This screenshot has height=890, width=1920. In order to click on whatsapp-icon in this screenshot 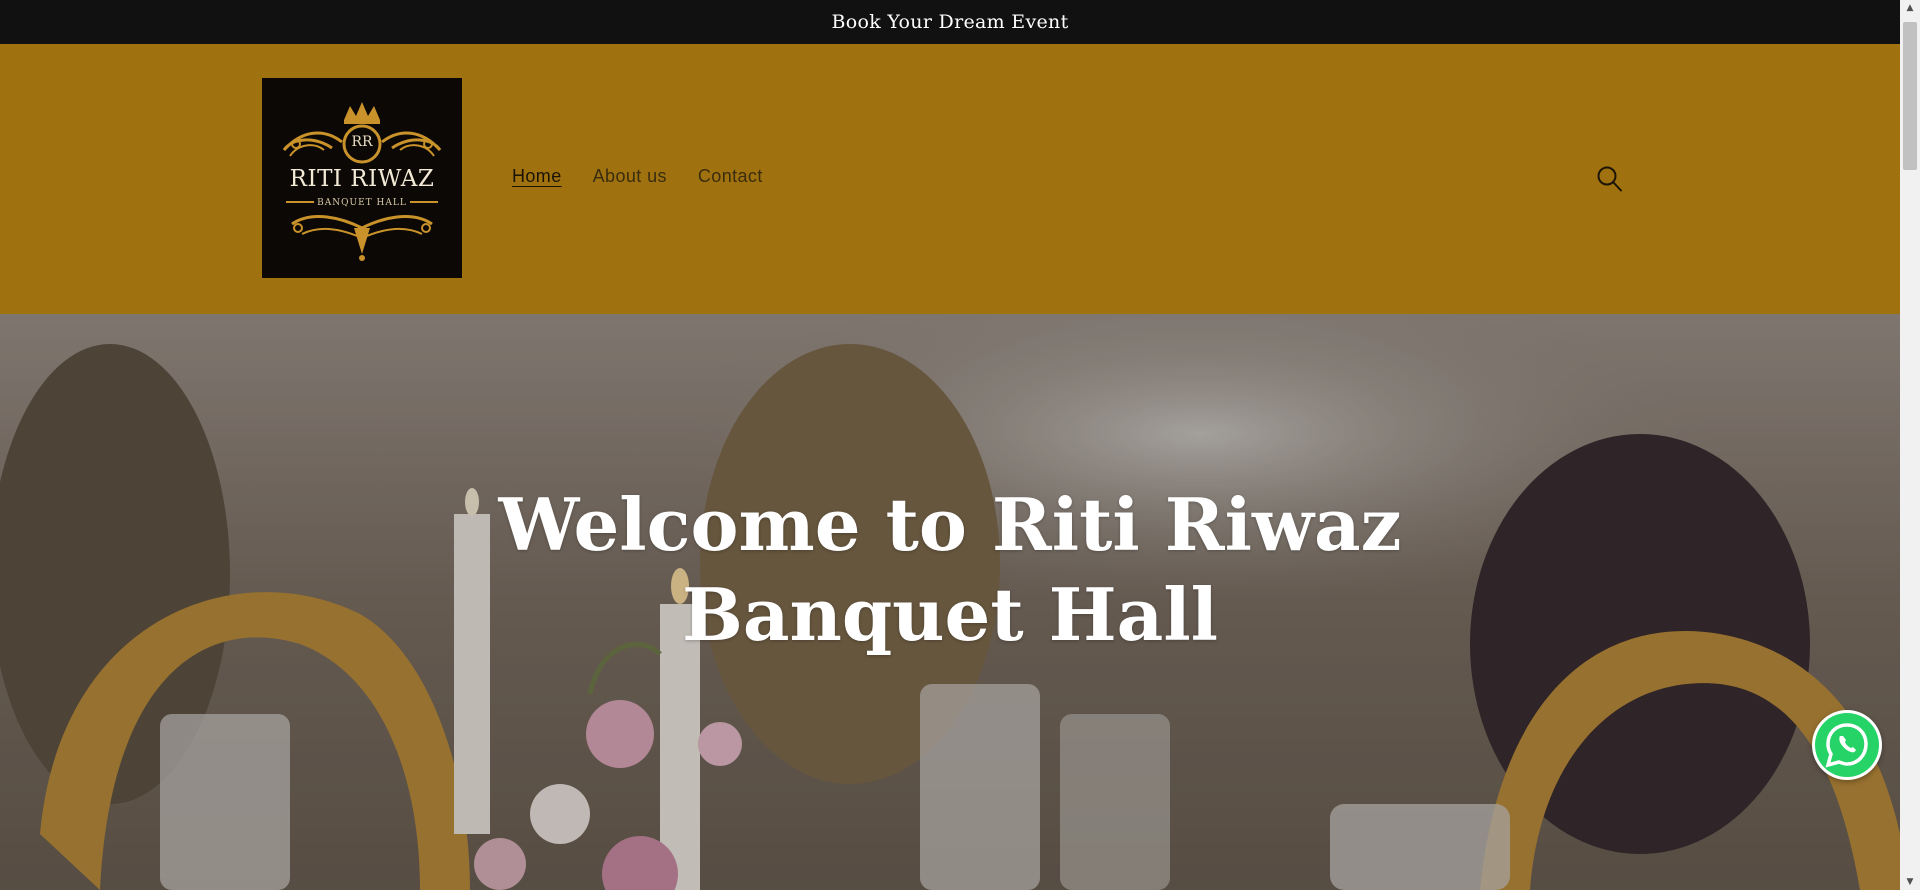, I will do `click(1847, 745)`.